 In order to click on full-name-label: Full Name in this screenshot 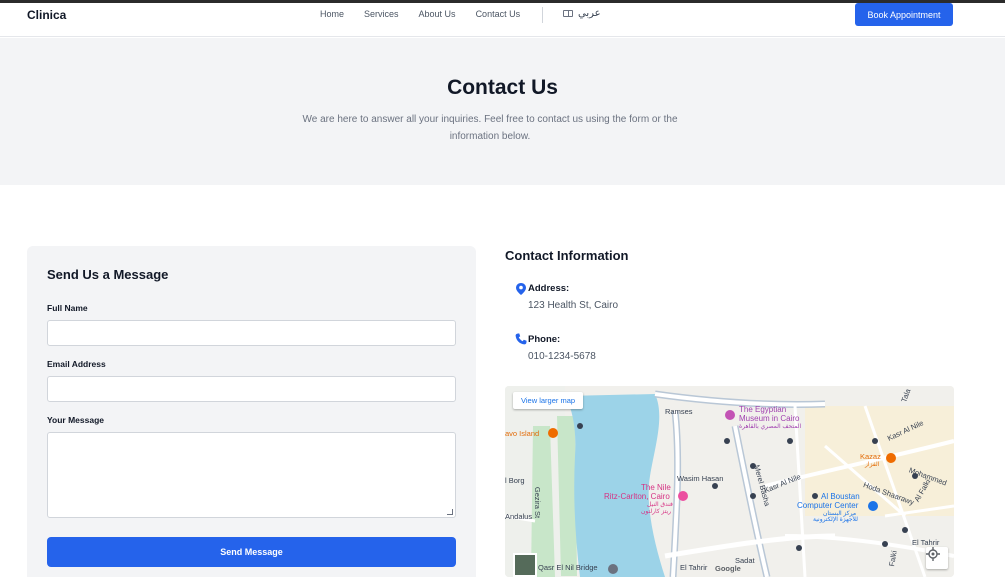, I will do `click(67, 308)`.